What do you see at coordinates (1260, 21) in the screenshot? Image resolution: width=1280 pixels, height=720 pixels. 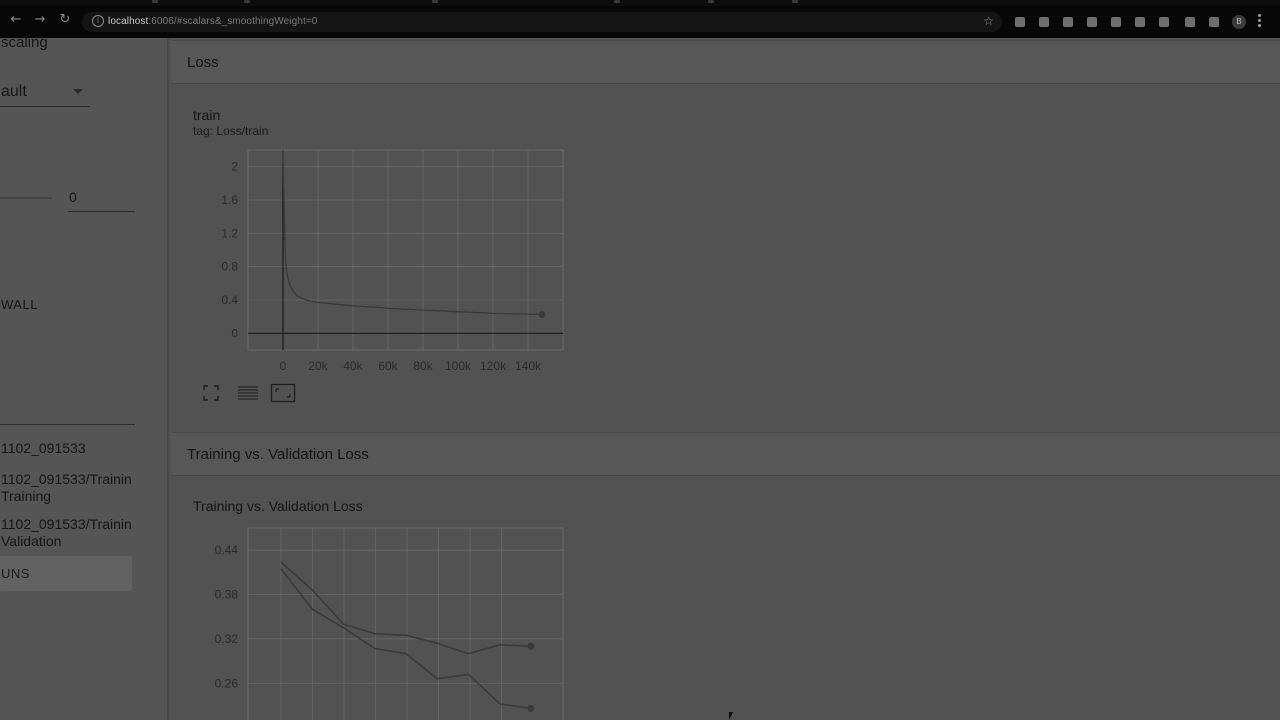 I see `browser-menu-icon` at bounding box center [1260, 21].